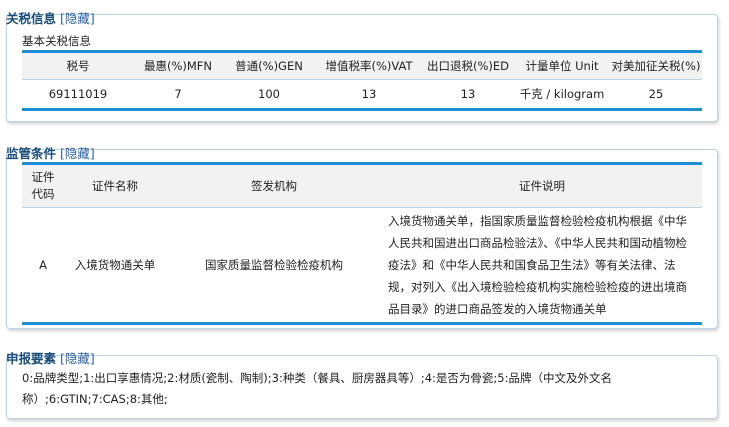 Image resolution: width=729 pixels, height=427 pixels. I want to click on header-mfn: 最惠(%)MFN, so click(178, 65).